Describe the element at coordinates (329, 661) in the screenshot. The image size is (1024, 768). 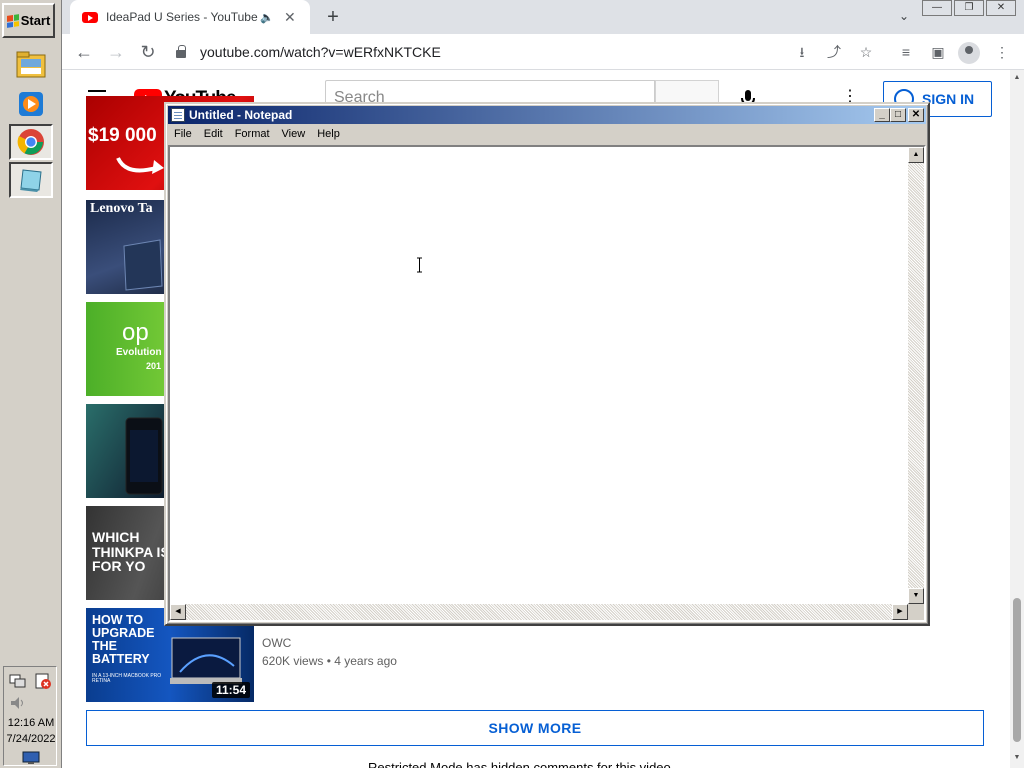
I see `video-stats: 620K views • 4 years ago` at that location.